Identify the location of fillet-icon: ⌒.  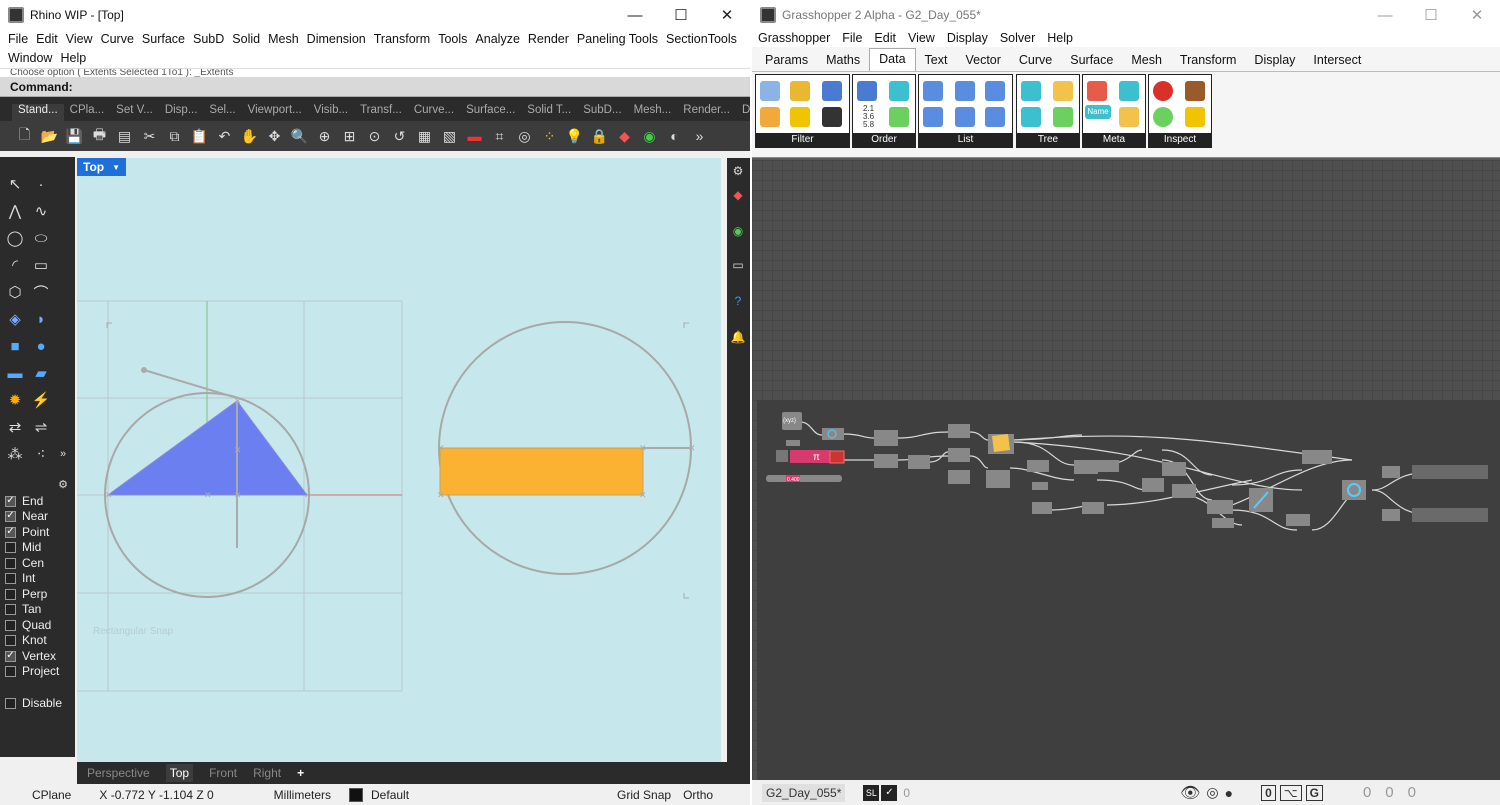
(41, 292).